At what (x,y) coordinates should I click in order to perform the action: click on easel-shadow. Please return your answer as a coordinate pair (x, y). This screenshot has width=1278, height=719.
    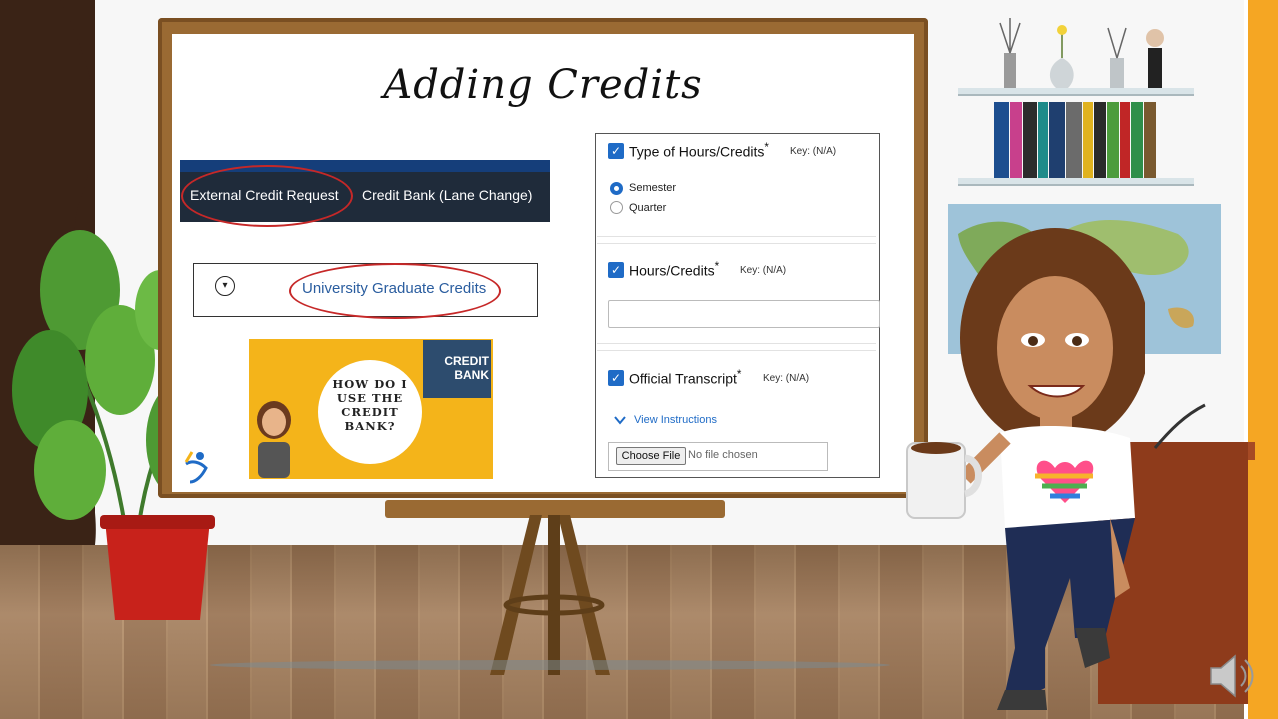
    Looking at the image, I should click on (550, 665).